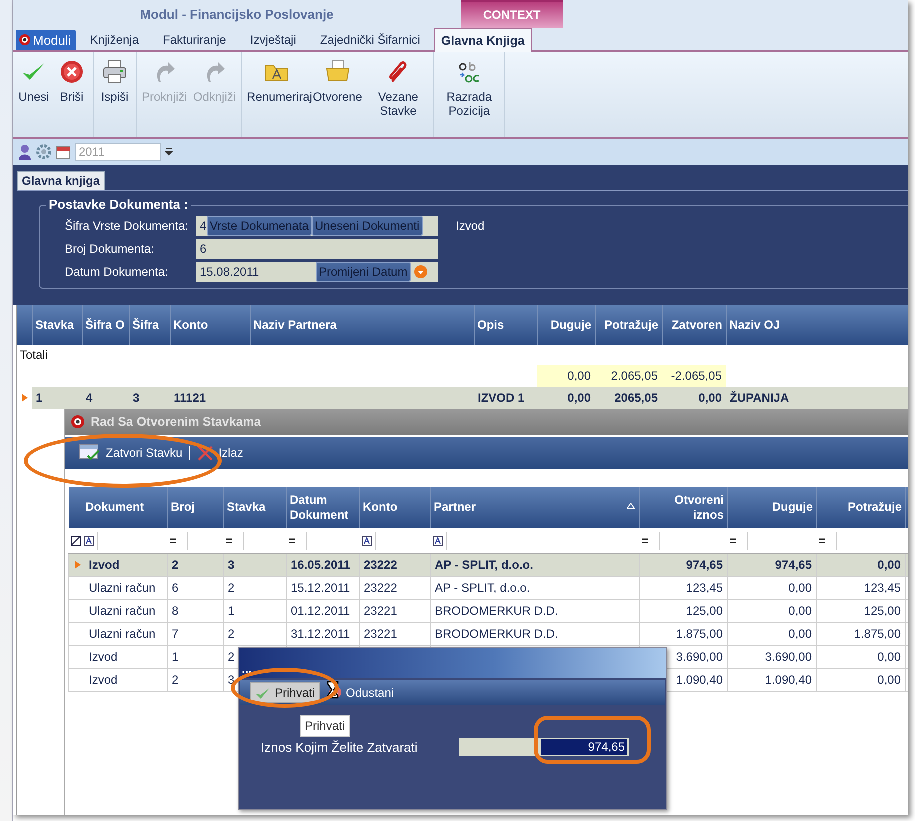 This screenshot has width=915, height=821. What do you see at coordinates (694, 325) in the screenshot?
I see `column-header: Zatvoren` at bounding box center [694, 325].